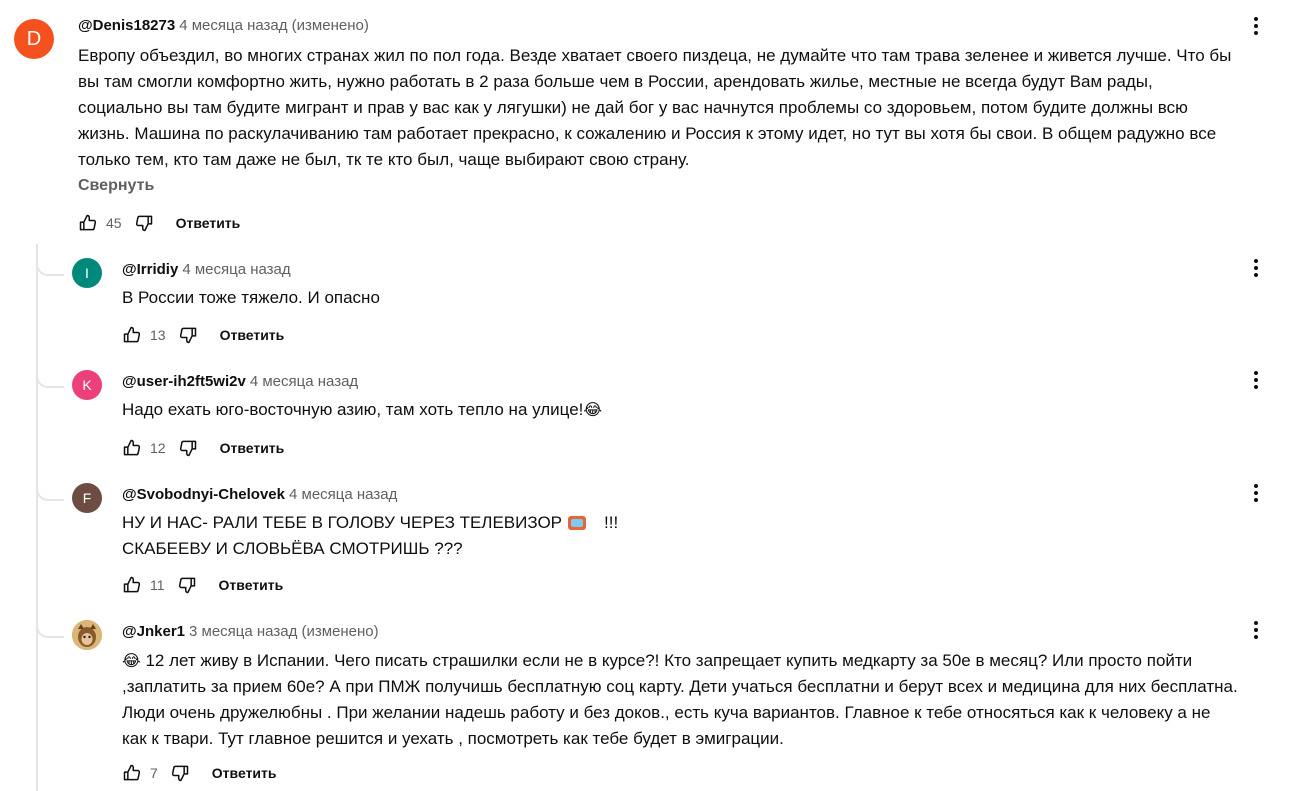  What do you see at coordinates (150, 269) in the screenshot?
I see `author-name: @Irridiy` at bounding box center [150, 269].